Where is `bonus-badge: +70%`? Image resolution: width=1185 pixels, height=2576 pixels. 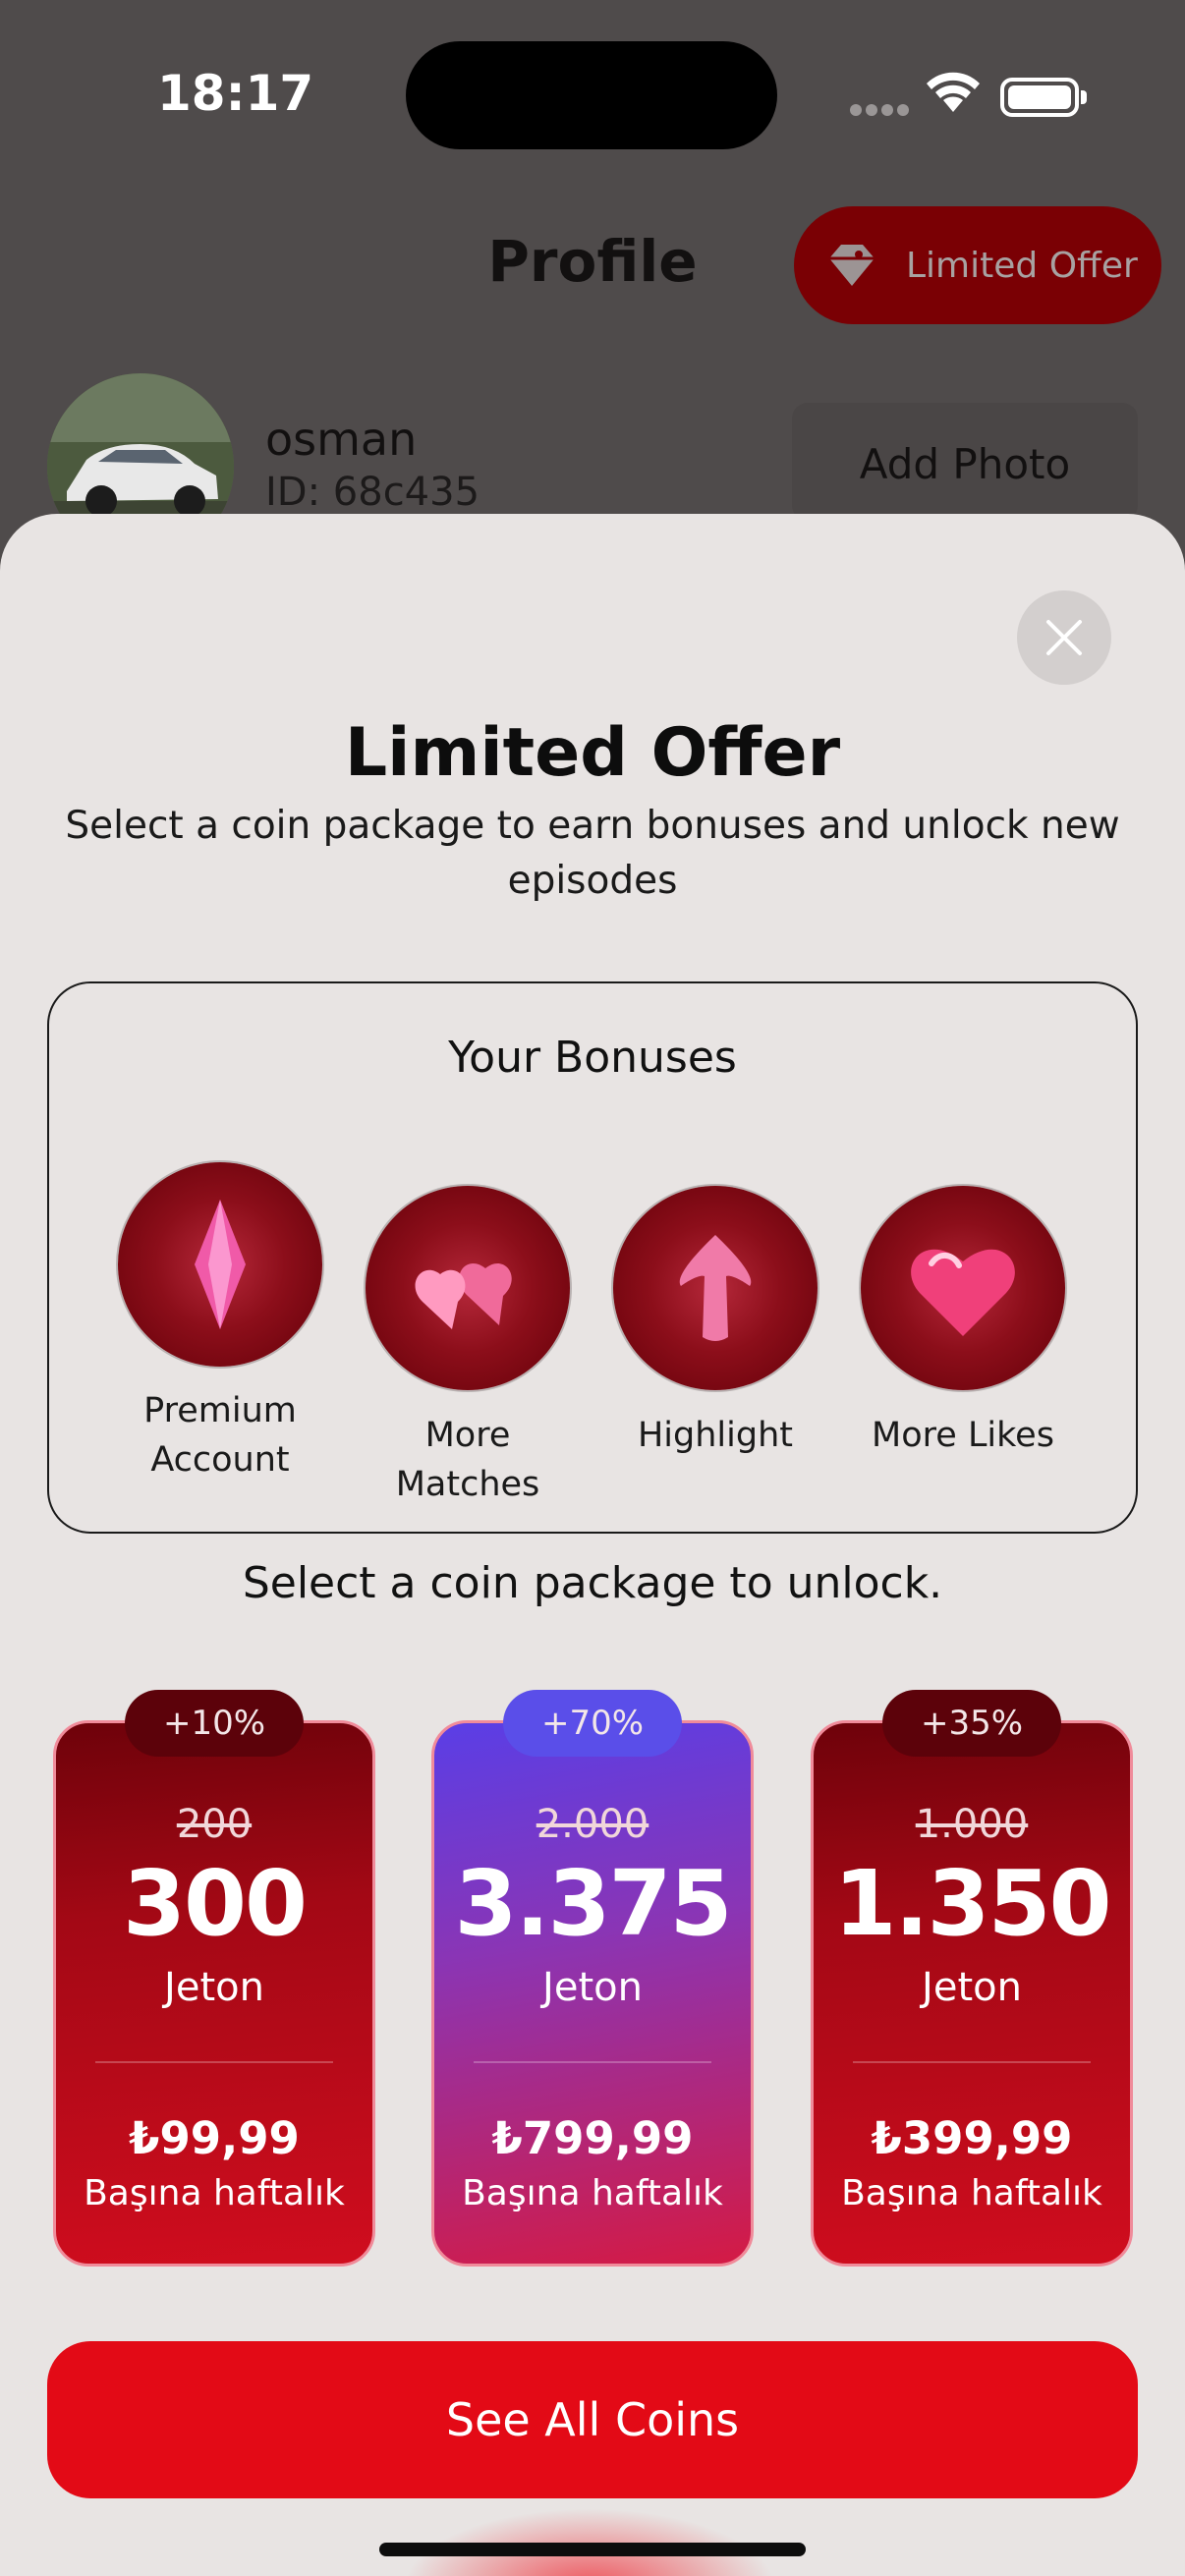
bonus-badge: +70% is located at coordinates (592, 1723).